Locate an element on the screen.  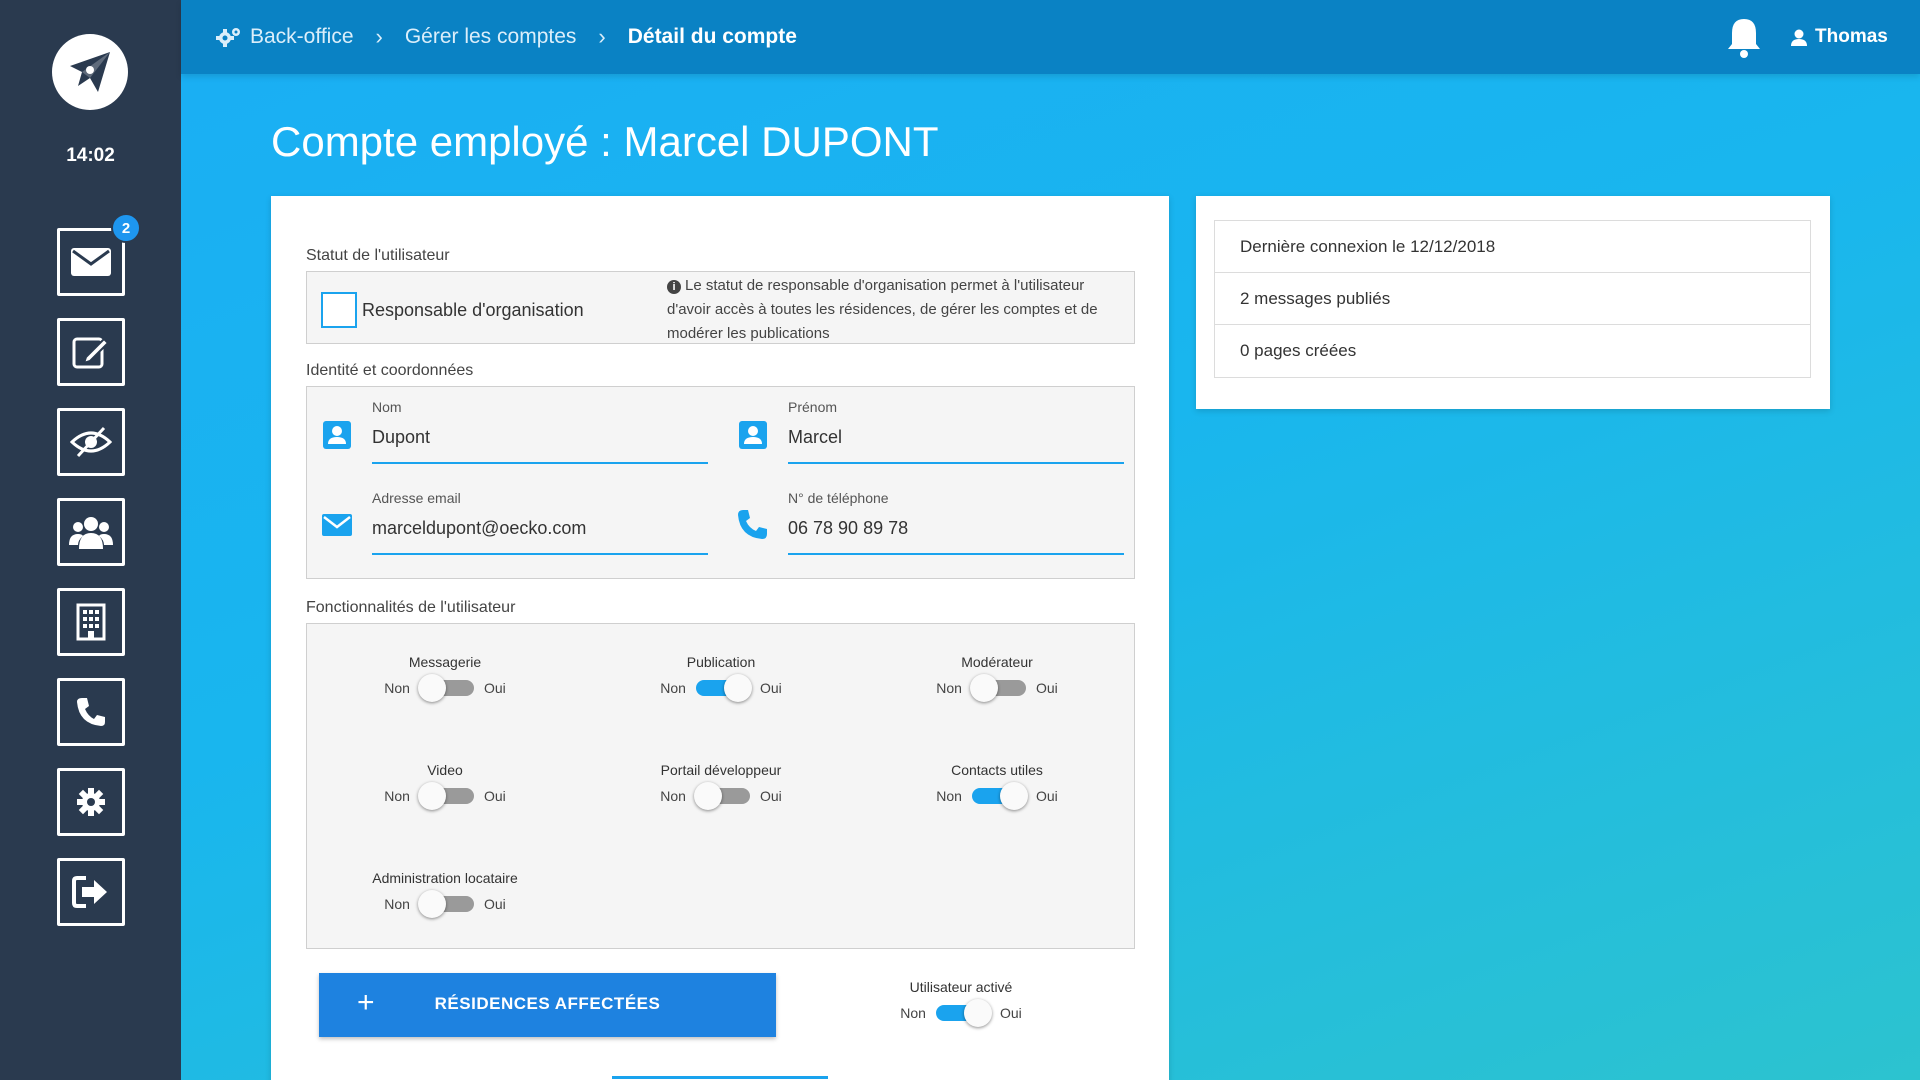
sidebar-item-users is located at coordinates (91, 532).